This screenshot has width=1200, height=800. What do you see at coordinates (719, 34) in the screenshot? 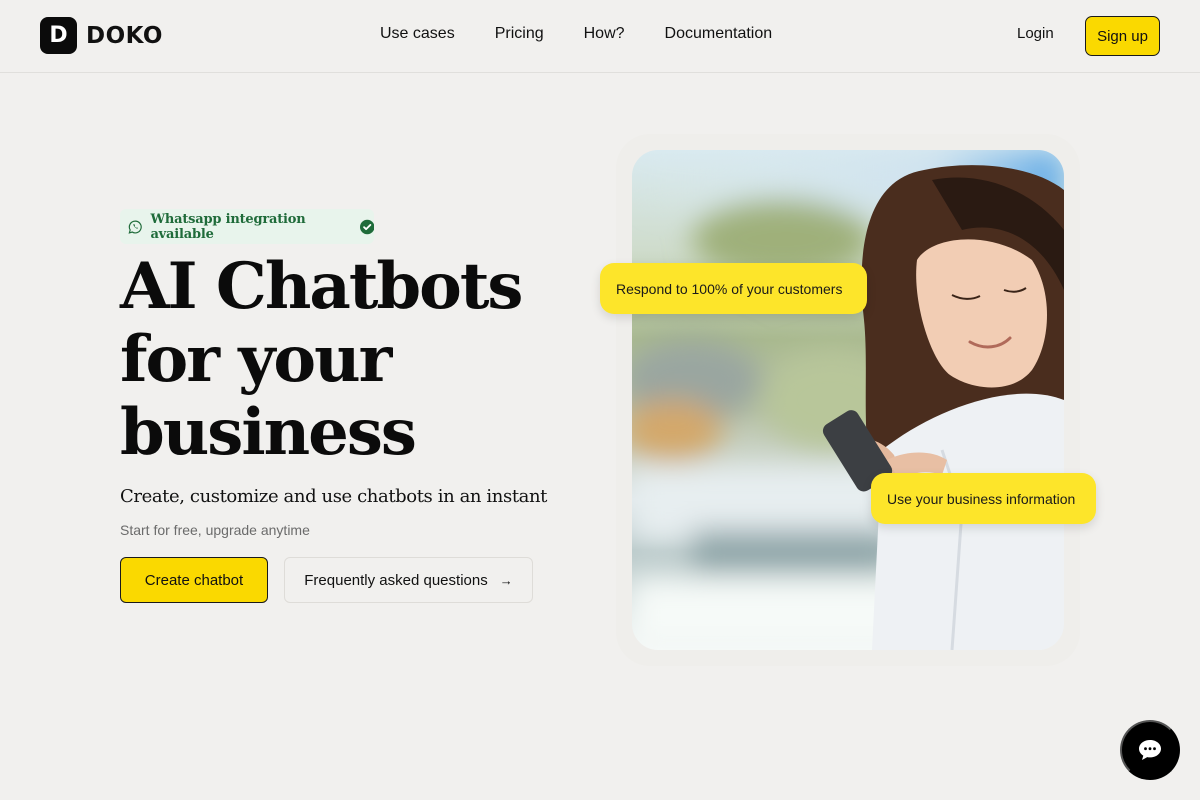
I see `nav-documentation: Documentation` at bounding box center [719, 34].